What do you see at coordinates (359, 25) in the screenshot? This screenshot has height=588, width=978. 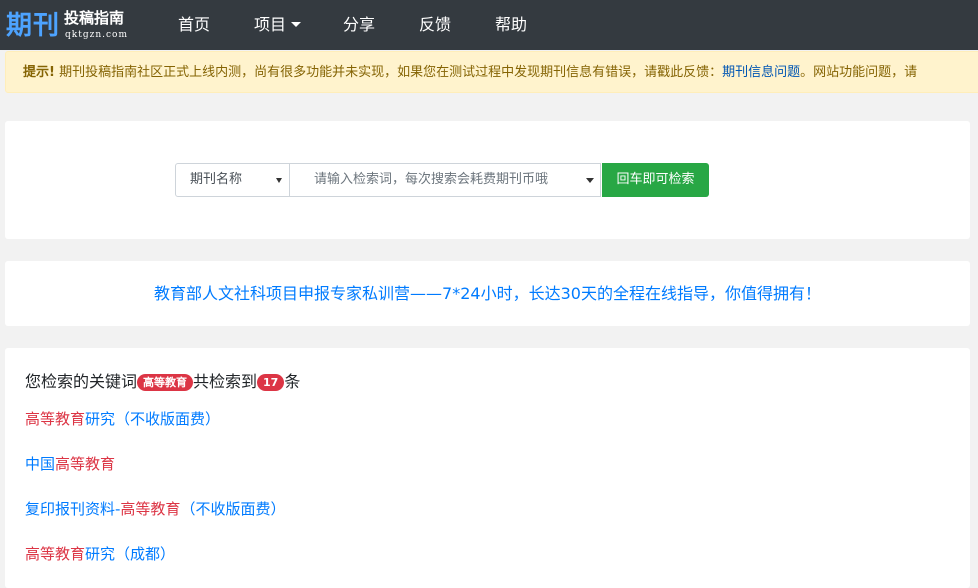 I see `nav-item-share: 分享` at bounding box center [359, 25].